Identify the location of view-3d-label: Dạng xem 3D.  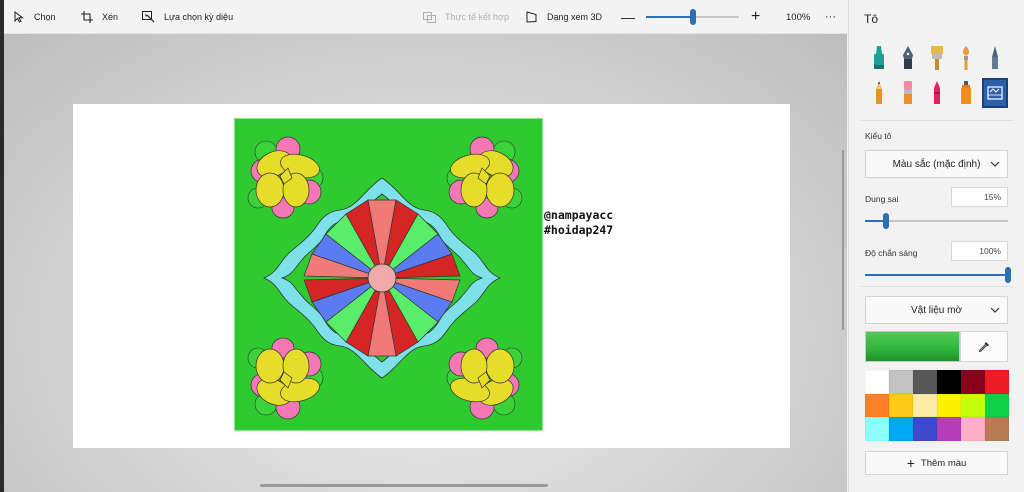
(575, 17).